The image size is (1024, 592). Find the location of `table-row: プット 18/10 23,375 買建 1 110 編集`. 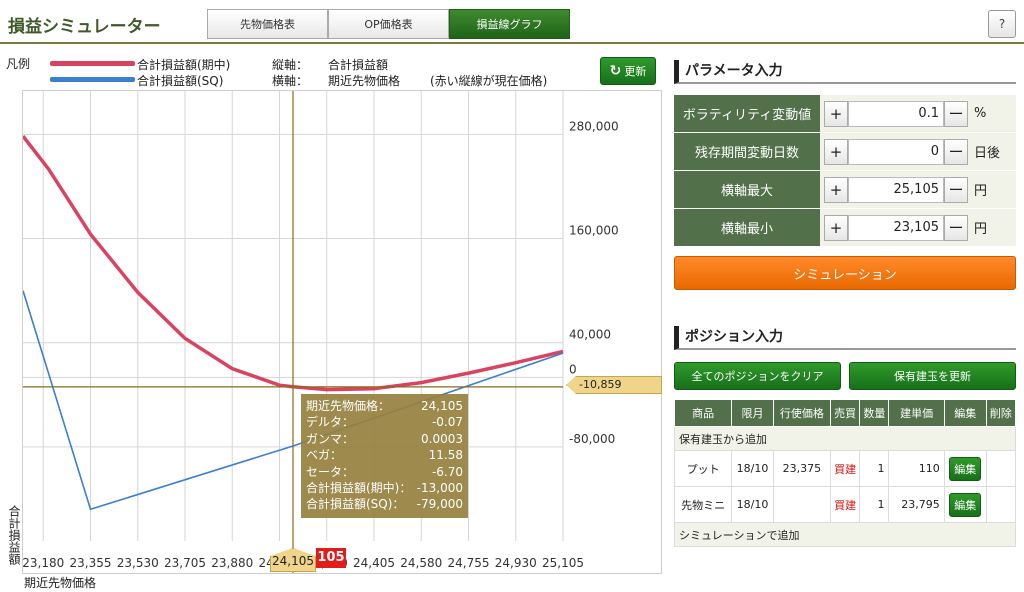

table-row: プット 18/10 23,375 買建 1 110 編集 is located at coordinates (845, 468).